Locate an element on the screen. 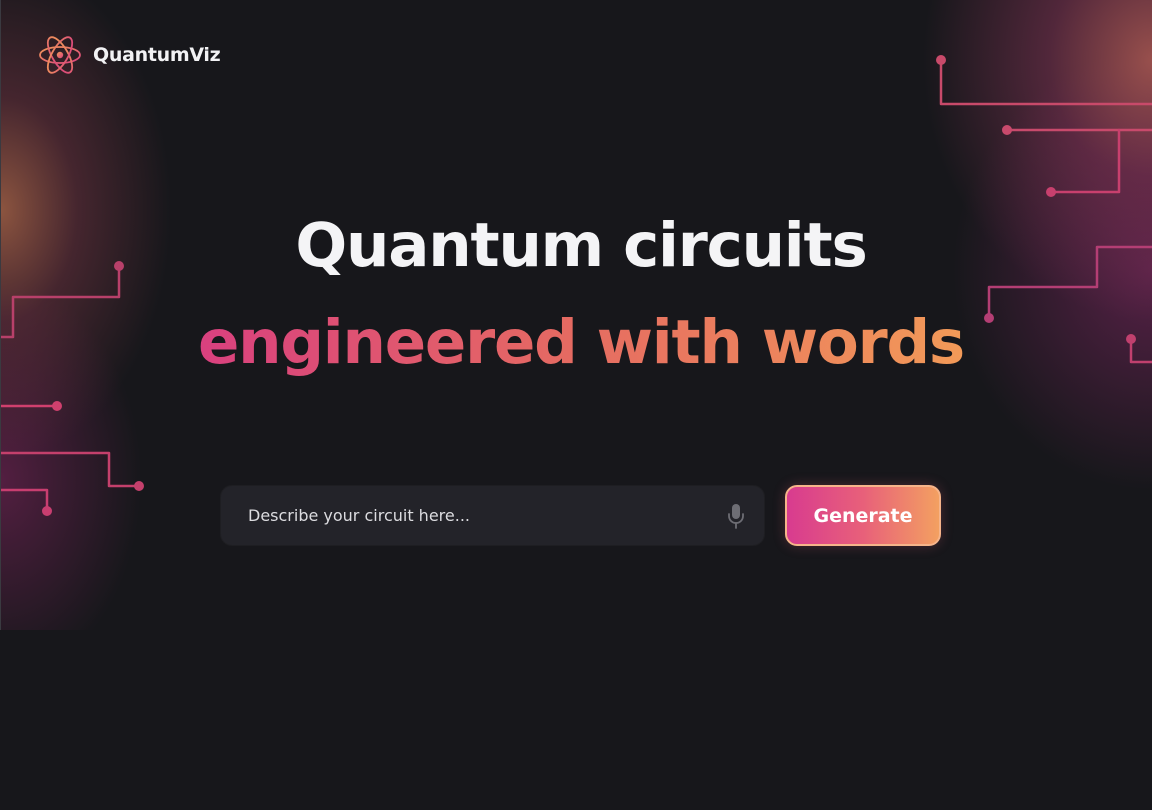 The width and height of the screenshot is (1152, 810). hero-headline: Quantum circuits is located at coordinates (581, 245).